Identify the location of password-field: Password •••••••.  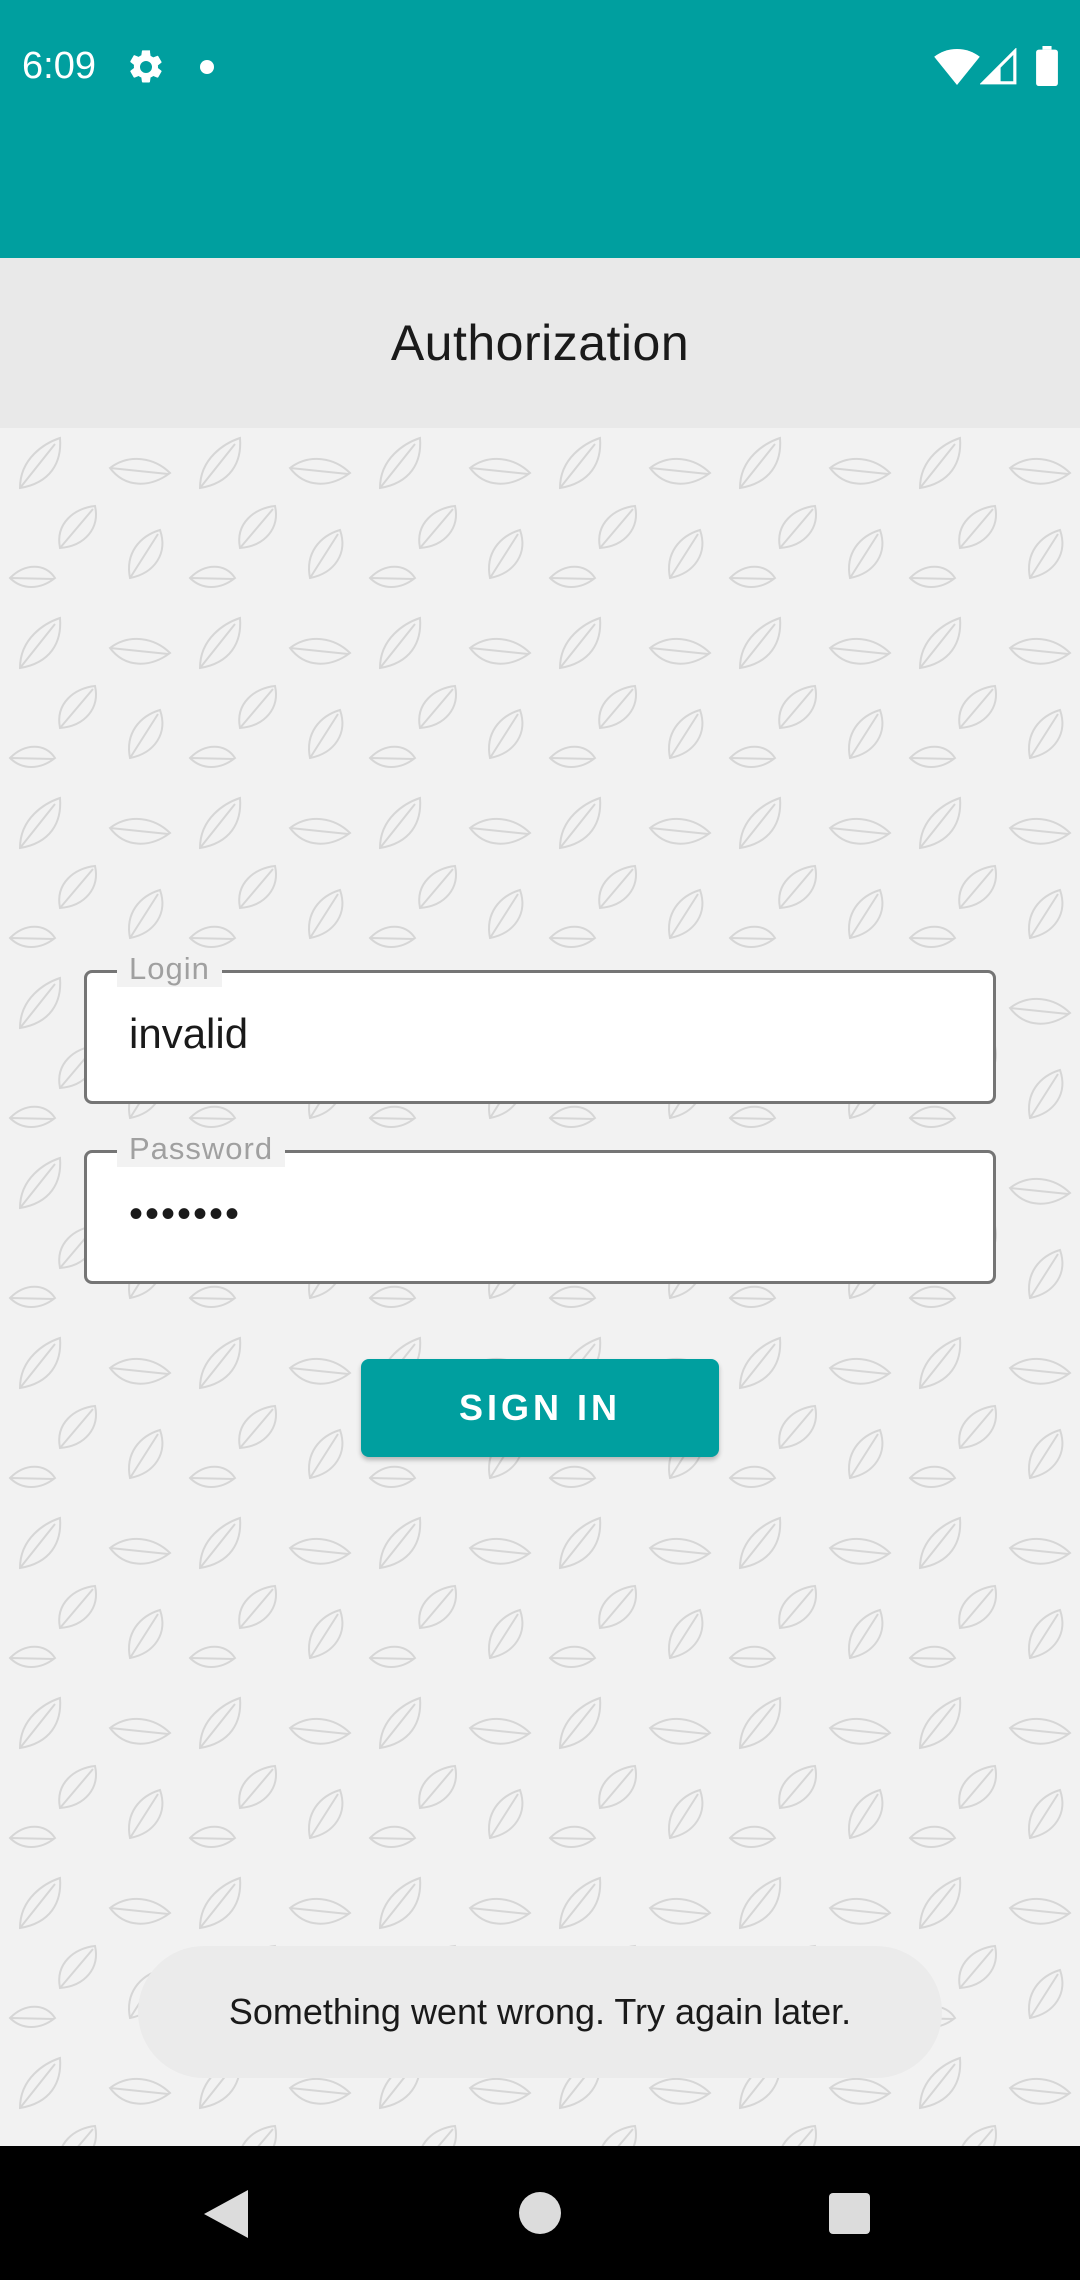
(540, 1207).